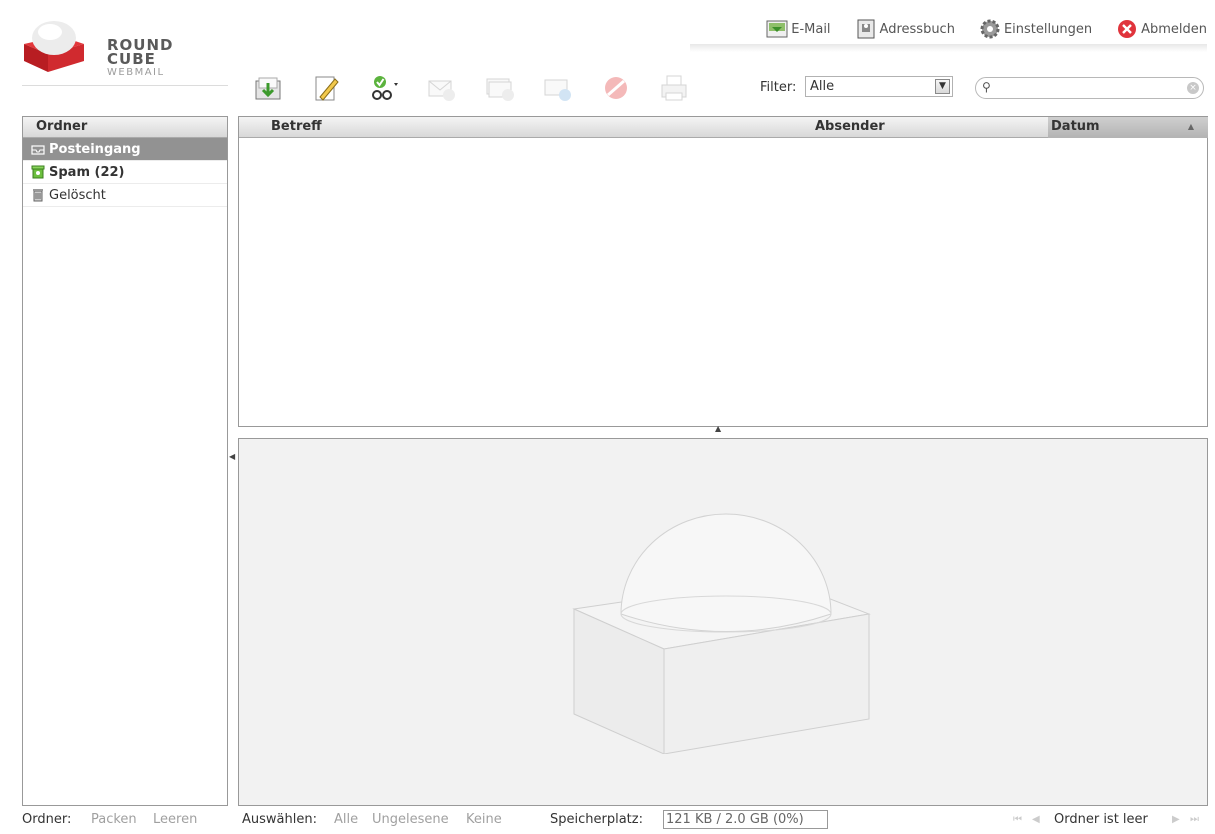 This screenshot has width=1215, height=834. I want to click on filter-select: Alle ▼, so click(879, 86).